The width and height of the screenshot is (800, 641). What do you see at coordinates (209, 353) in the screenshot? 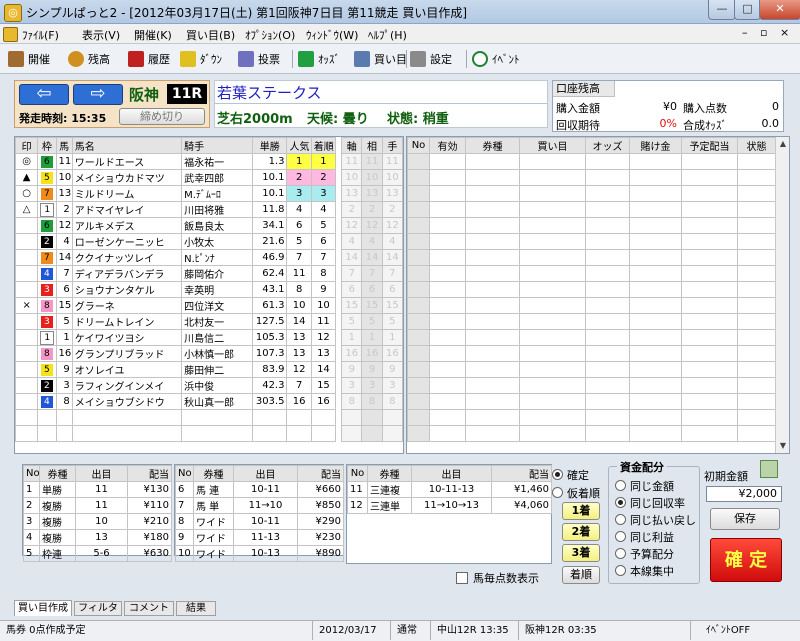
I see `horse-row: 8 16 グランプリブラッド 小林慎一郎 107.3 13 13 16 16 16` at bounding box center [209, 353].